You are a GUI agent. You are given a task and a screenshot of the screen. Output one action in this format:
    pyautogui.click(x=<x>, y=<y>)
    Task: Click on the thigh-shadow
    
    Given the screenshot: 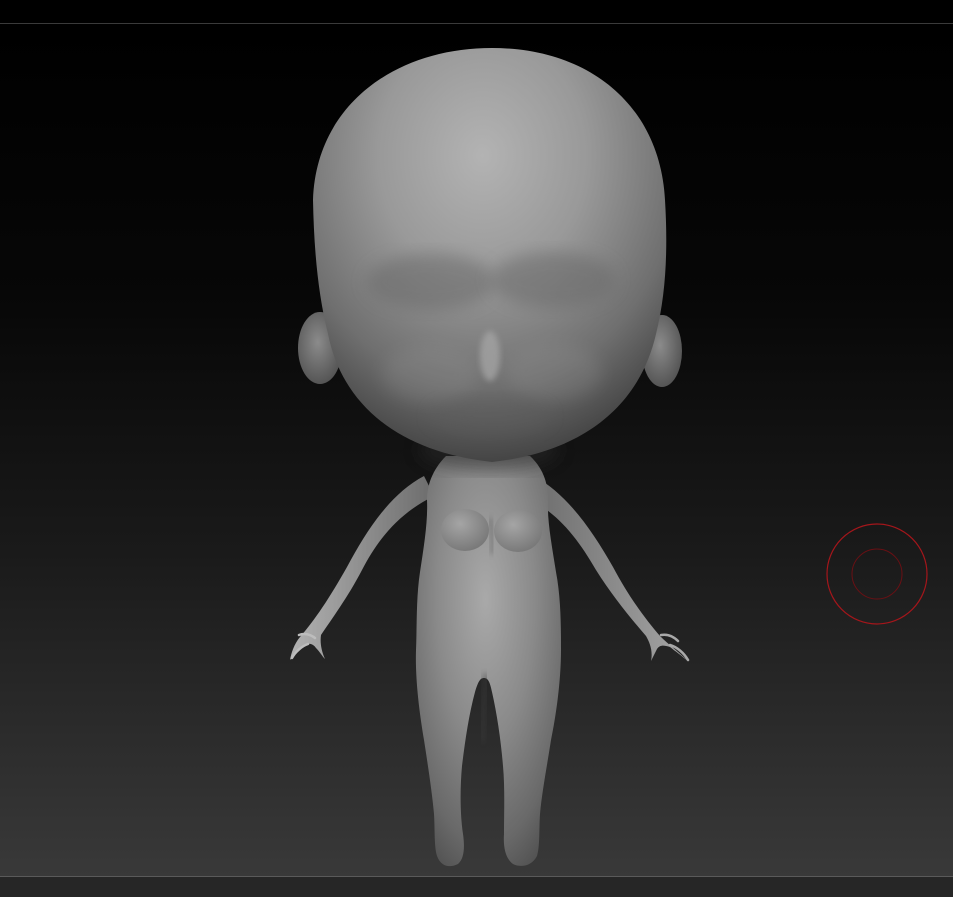 What is the action you would take?
    pyautogui.click(x=484, y=708)
    